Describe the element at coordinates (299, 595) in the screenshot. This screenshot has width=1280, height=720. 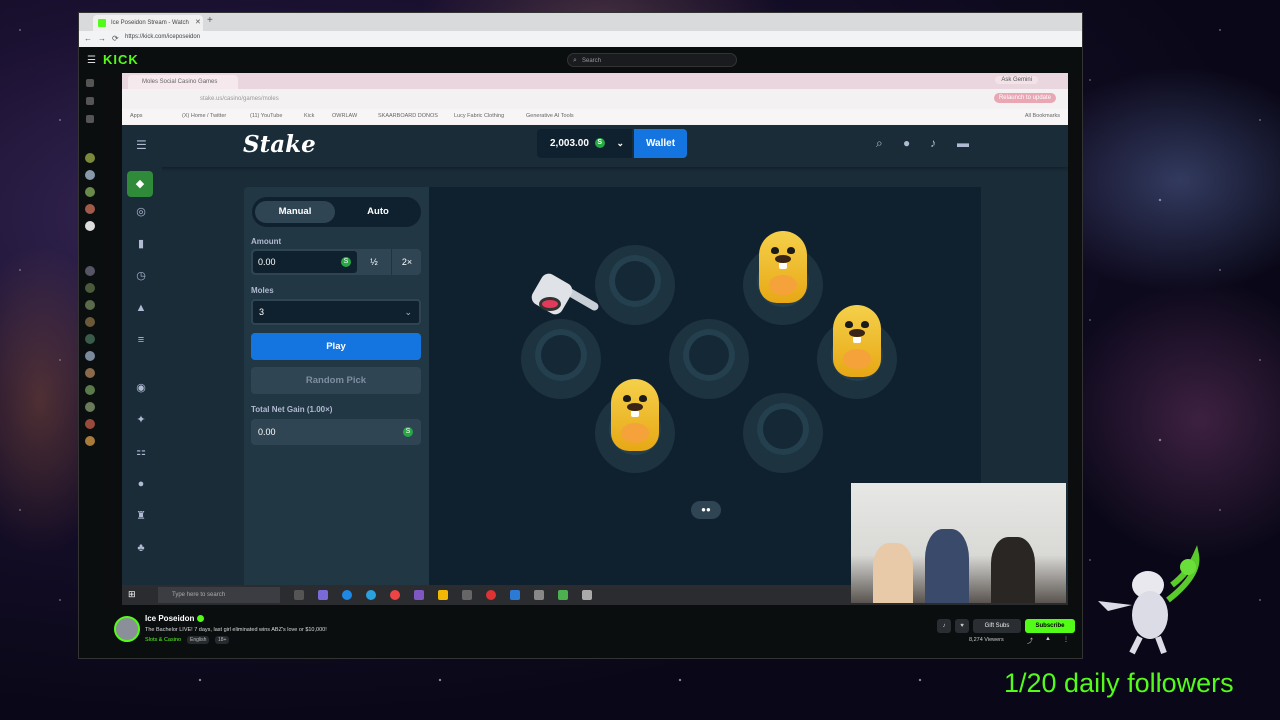
I see `task-view-icon` at that location.